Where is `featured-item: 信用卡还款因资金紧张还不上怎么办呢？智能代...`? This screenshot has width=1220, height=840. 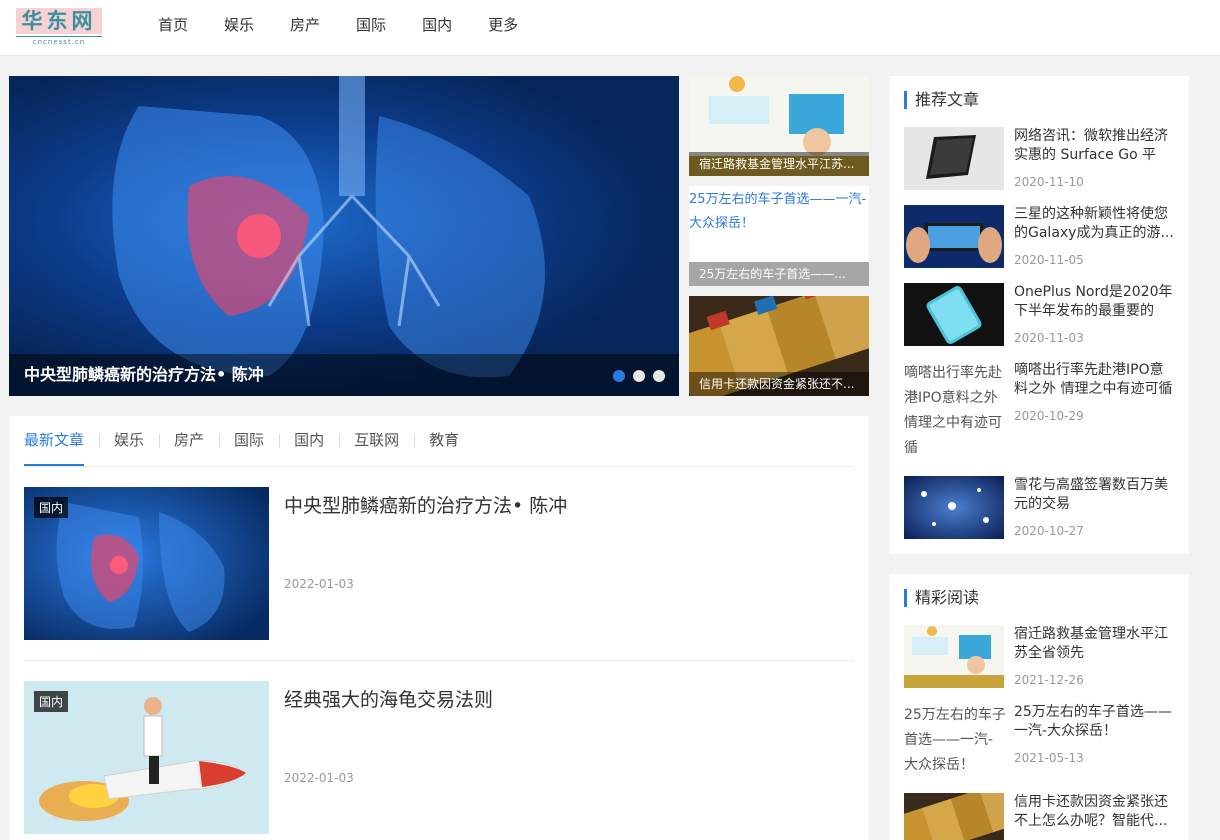 featured-item: 信用卡还款因资金紧张还不上怎么办呢？智能代... is located at coordinates (1039, 816).